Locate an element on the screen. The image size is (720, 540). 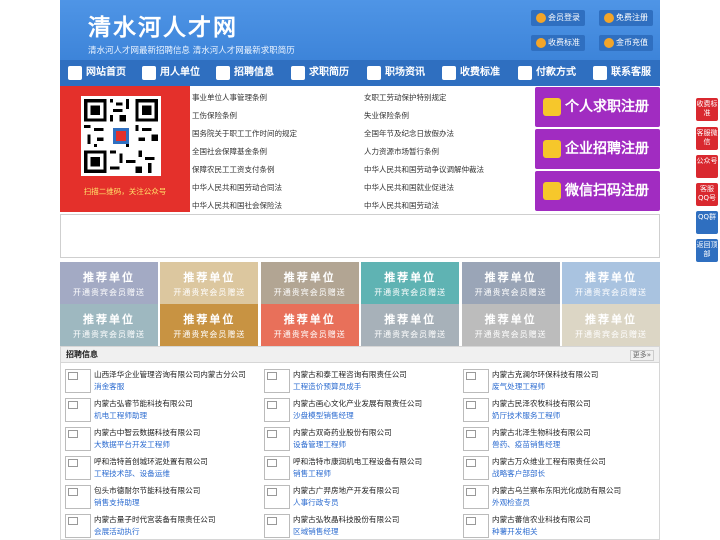
law-link: 全国年节及纪念日放假办法 is located at coordinates (409, 133).